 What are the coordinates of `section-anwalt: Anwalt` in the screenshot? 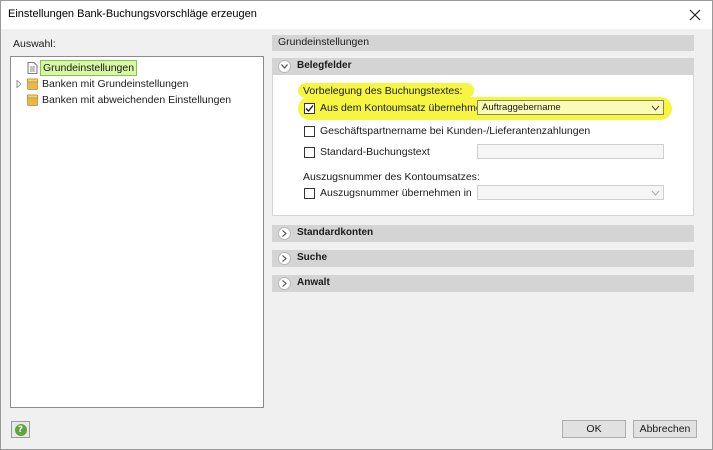 It's located at (483, 283).